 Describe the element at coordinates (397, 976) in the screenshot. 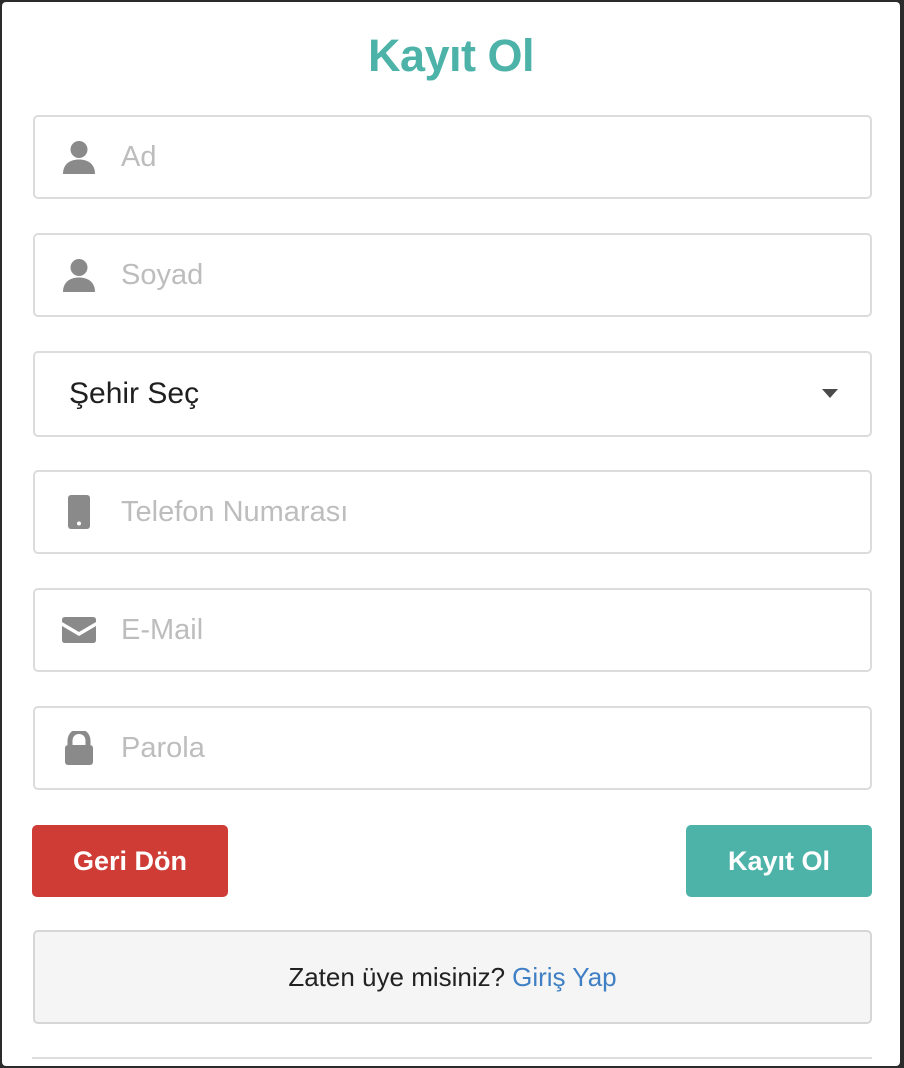

I see `login-prompt-text: Zaten üye misiniz?` at that location.